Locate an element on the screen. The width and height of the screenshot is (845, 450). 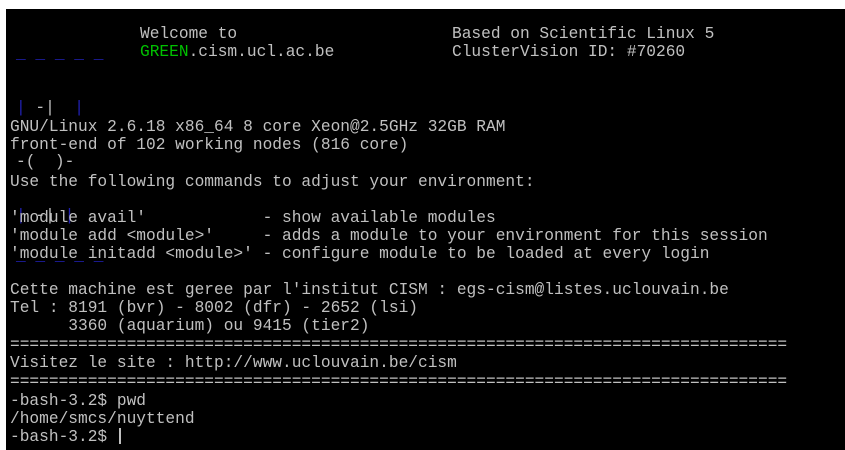
logo-glyph: -( is located at coordinates (26, 162).